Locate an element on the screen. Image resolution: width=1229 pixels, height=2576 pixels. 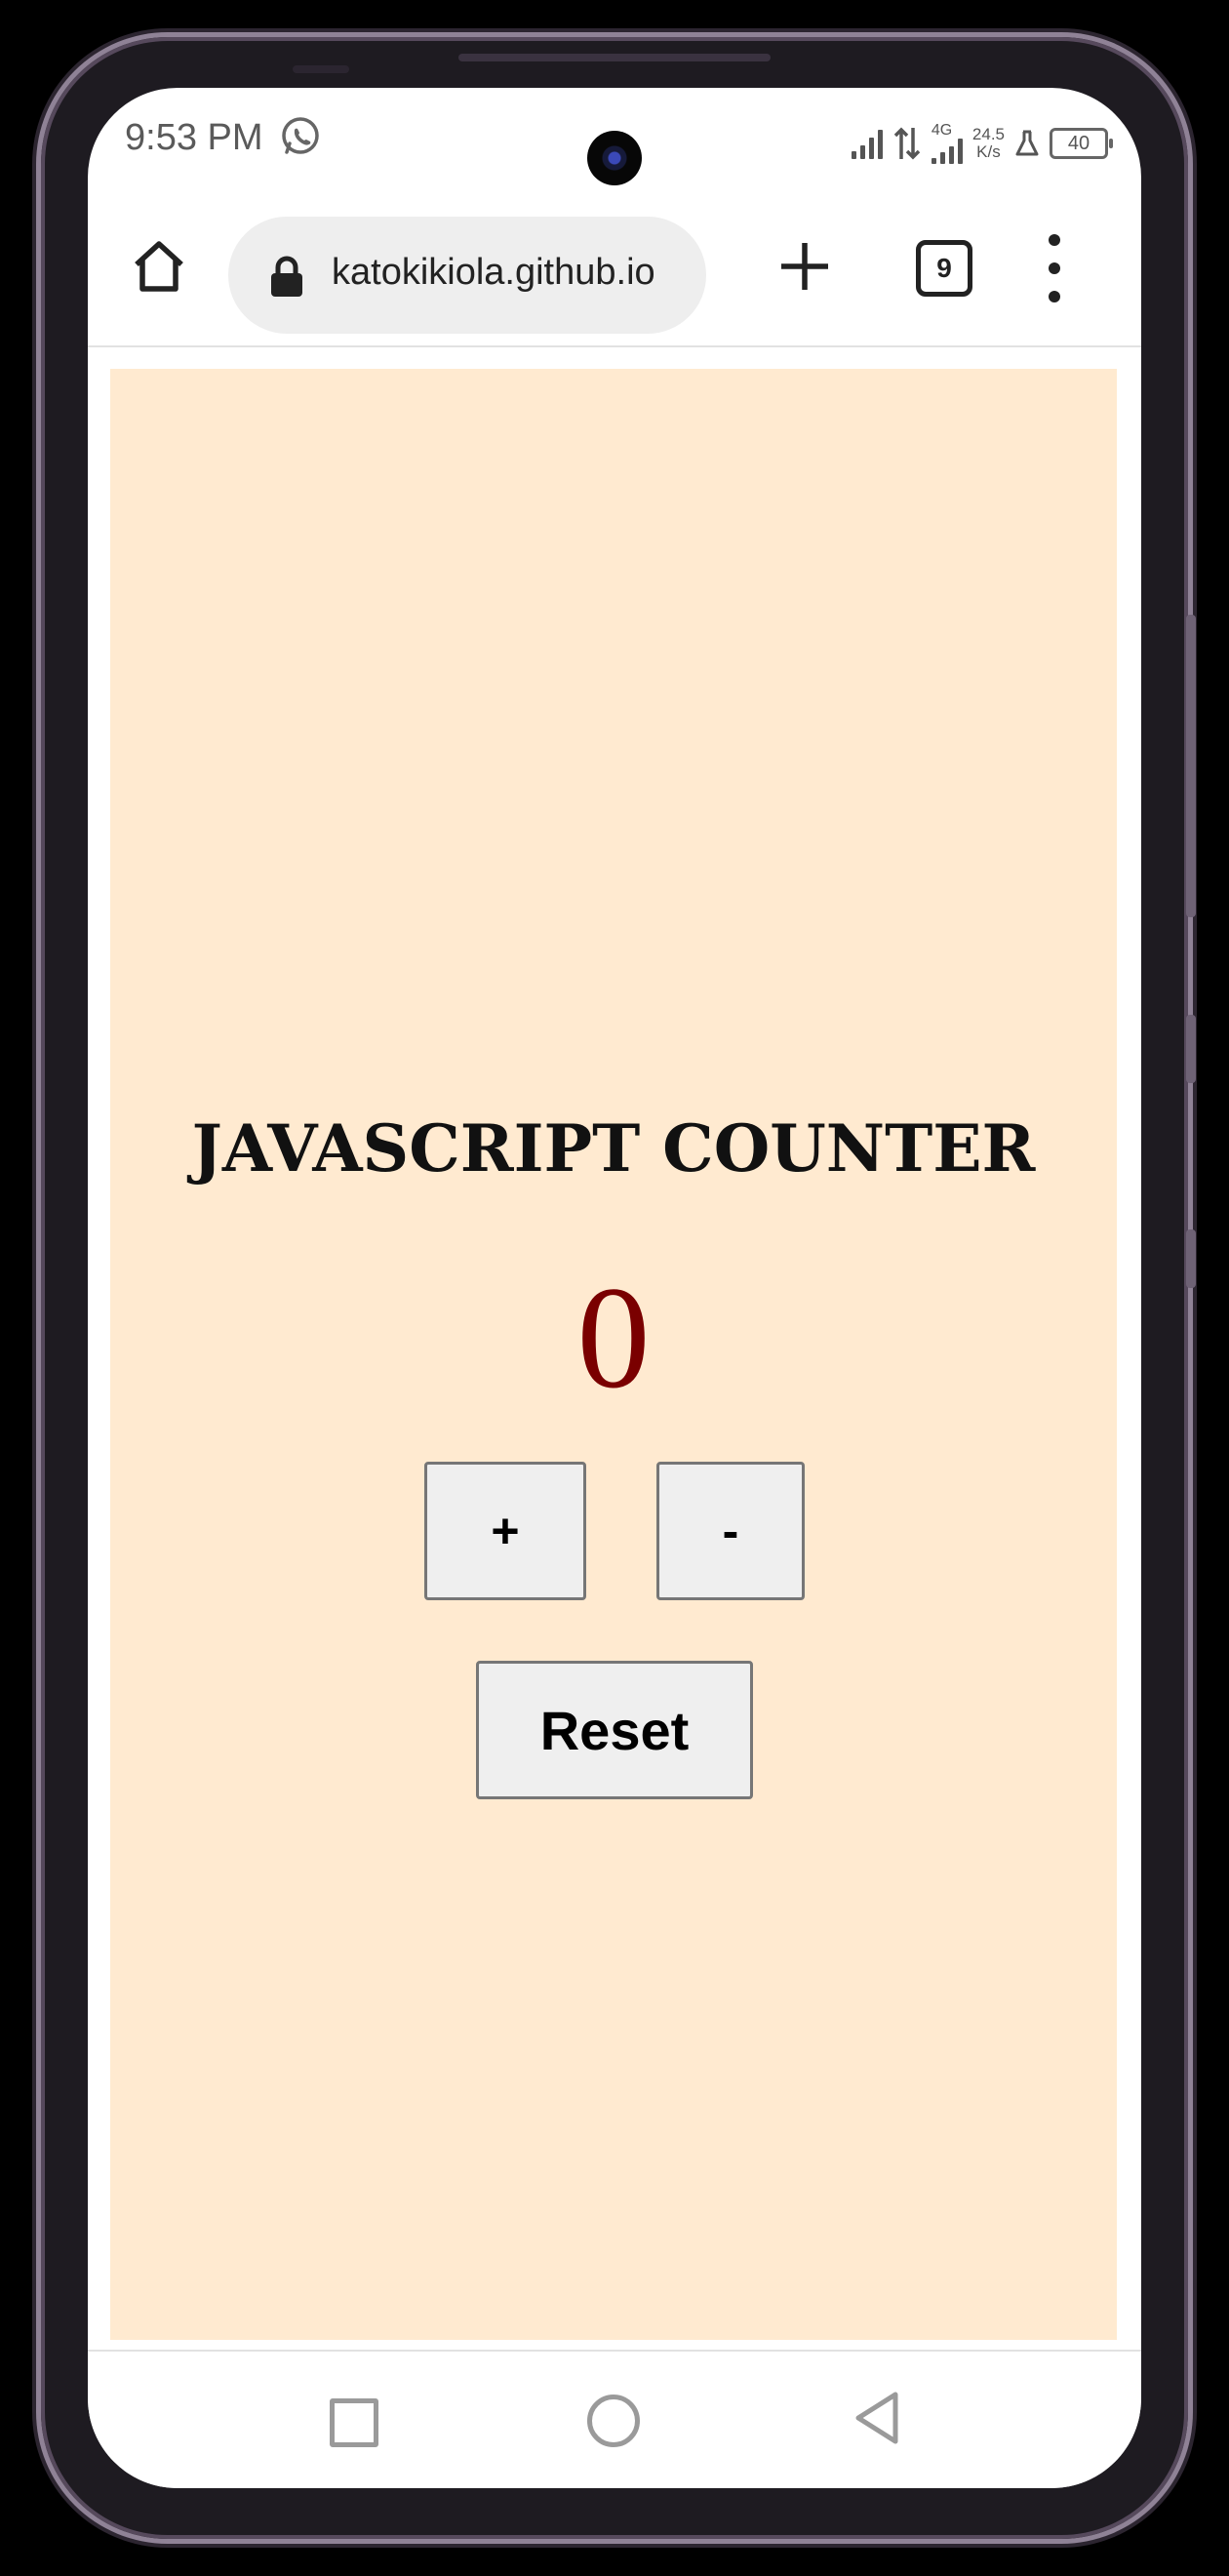
recent-apps-icon is located at coordinates (354, 2422).